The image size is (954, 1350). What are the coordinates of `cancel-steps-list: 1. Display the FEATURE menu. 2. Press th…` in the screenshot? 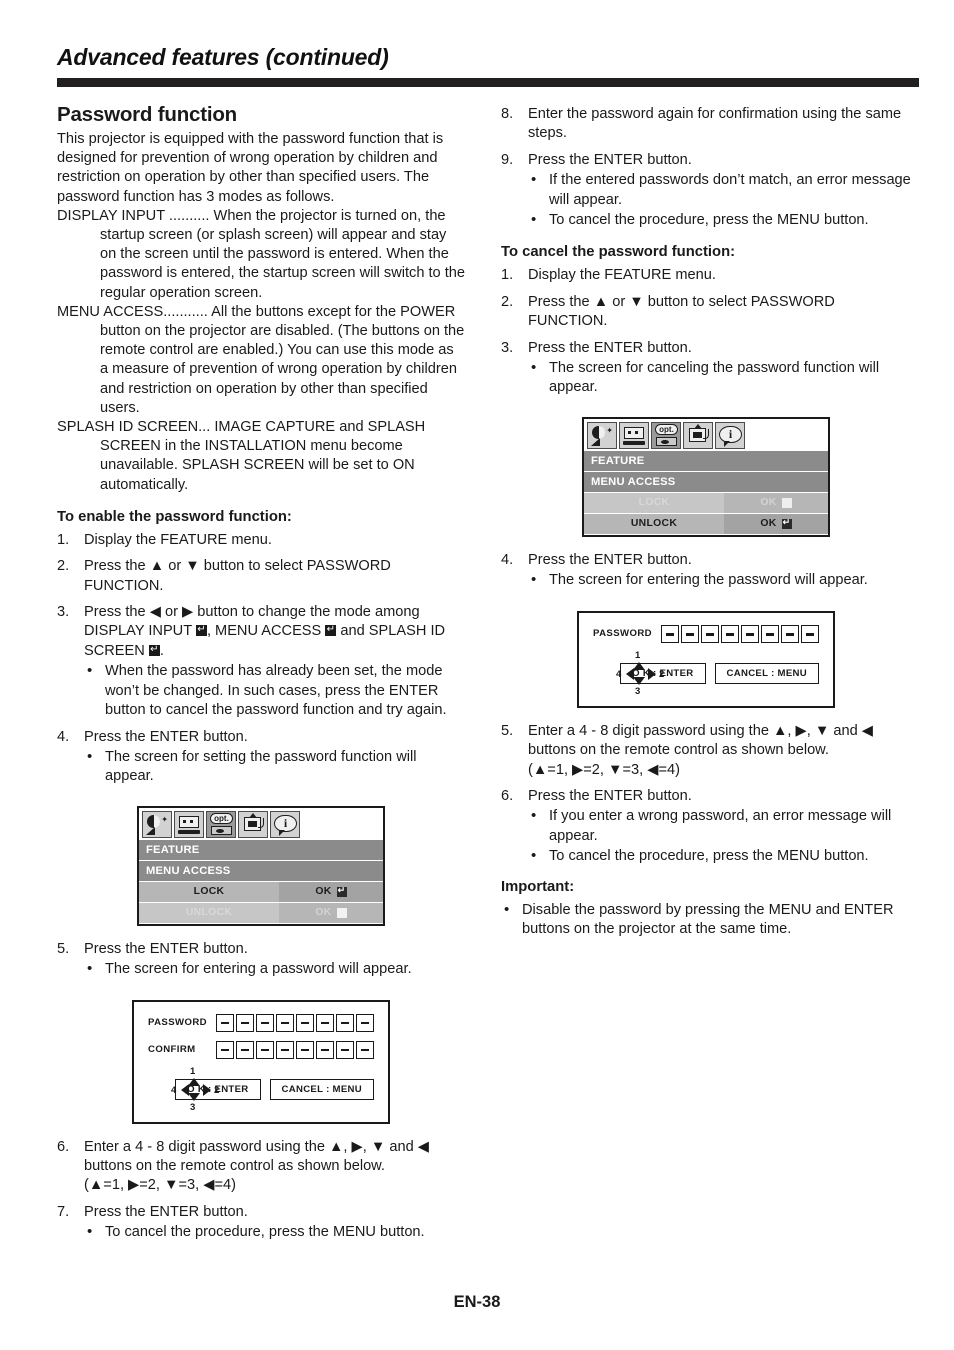 It's located at (706, 331).